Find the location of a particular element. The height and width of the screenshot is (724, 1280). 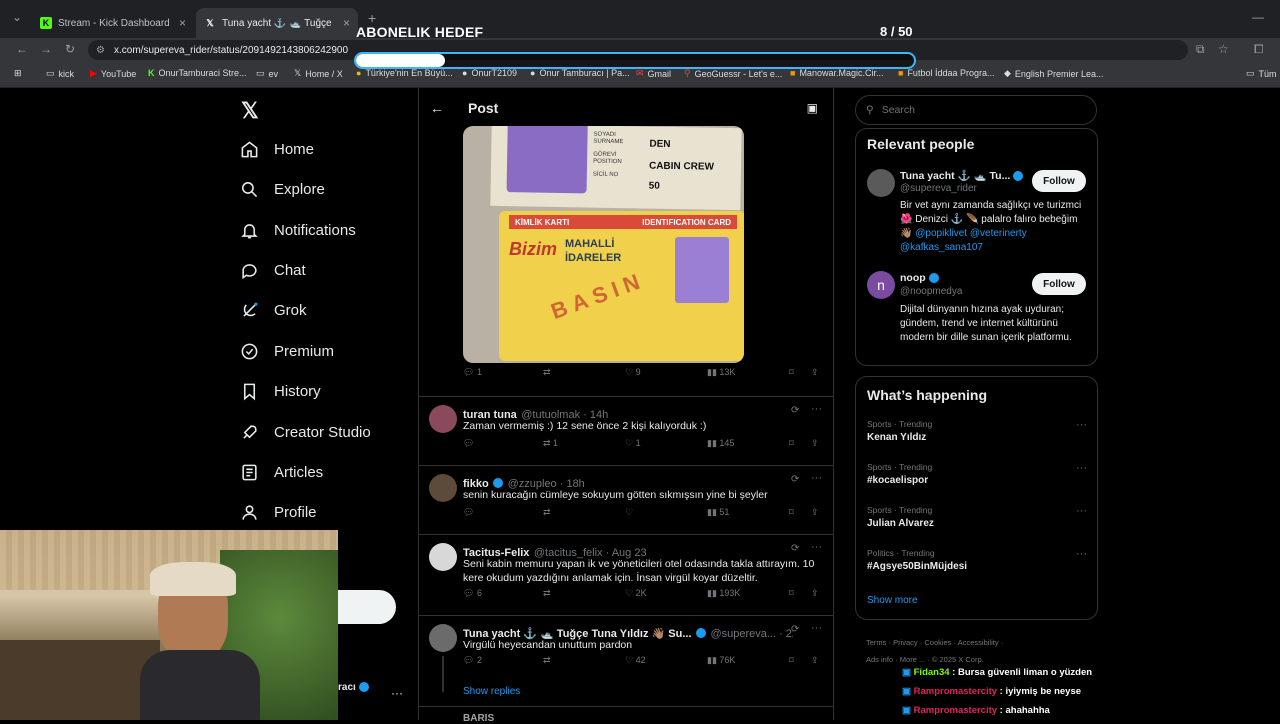

bookmark-item: 𝕏 Home / X is located at coordinates (318, 73).